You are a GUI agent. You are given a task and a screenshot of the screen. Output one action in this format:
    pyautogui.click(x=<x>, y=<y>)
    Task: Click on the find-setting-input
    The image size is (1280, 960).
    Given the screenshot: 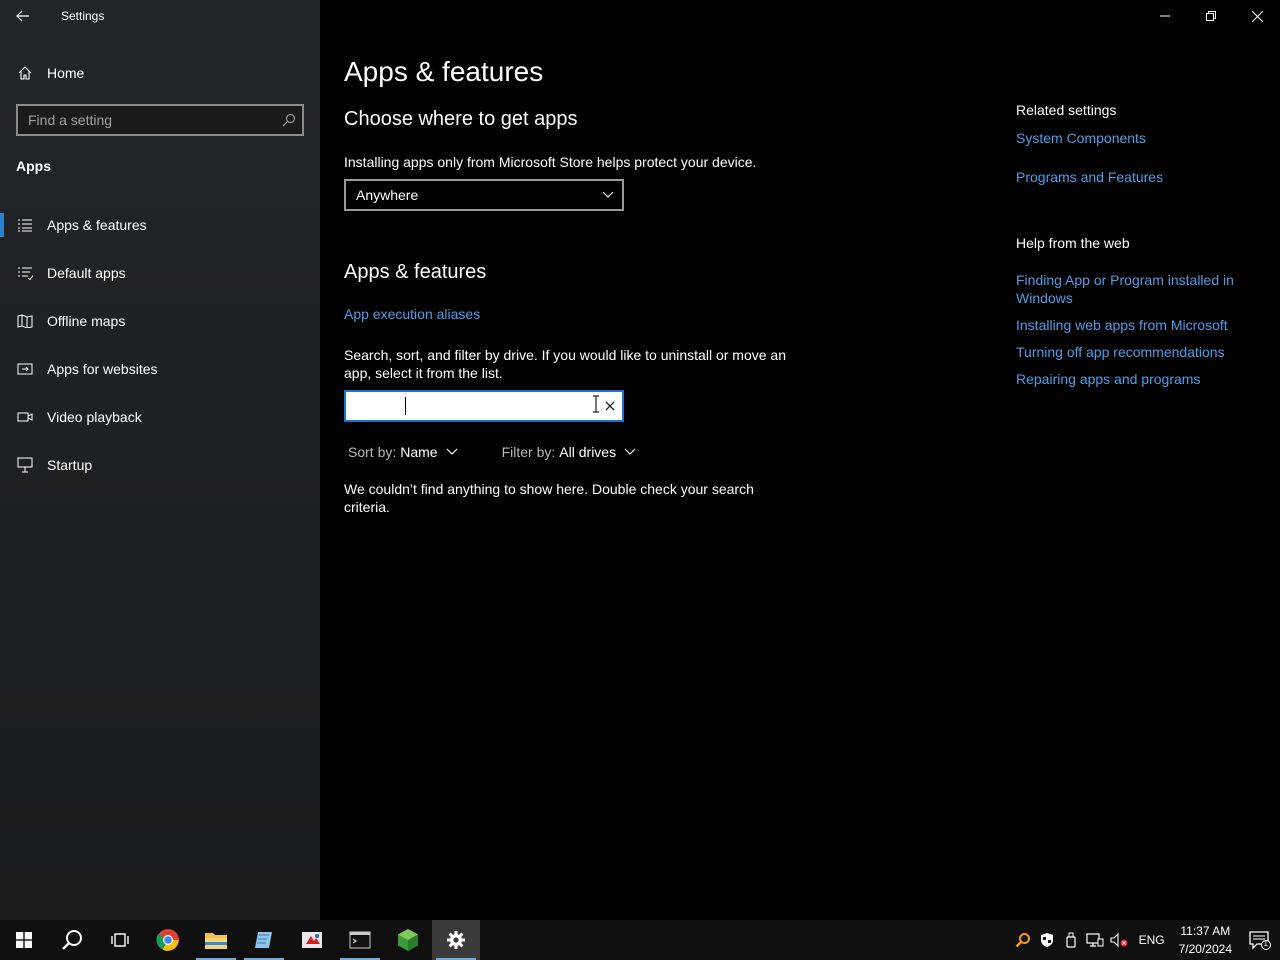 What is the action you would take?
    pyautogui.click(x=147, y=120)
    